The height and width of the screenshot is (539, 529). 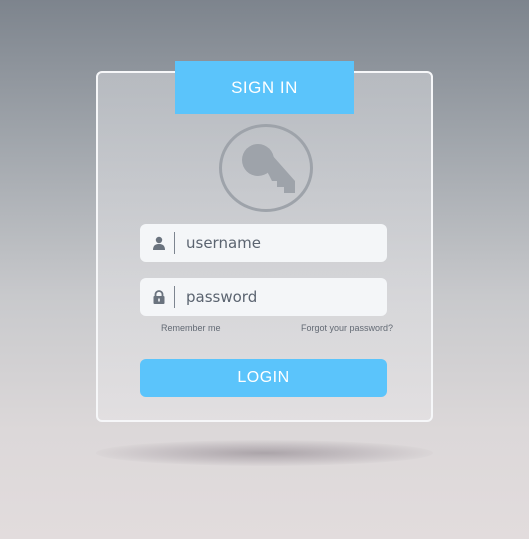 What do you see at coordinates (174, 297) in the screenshot?
I see `password-divider` at bounding box center [174, 297].